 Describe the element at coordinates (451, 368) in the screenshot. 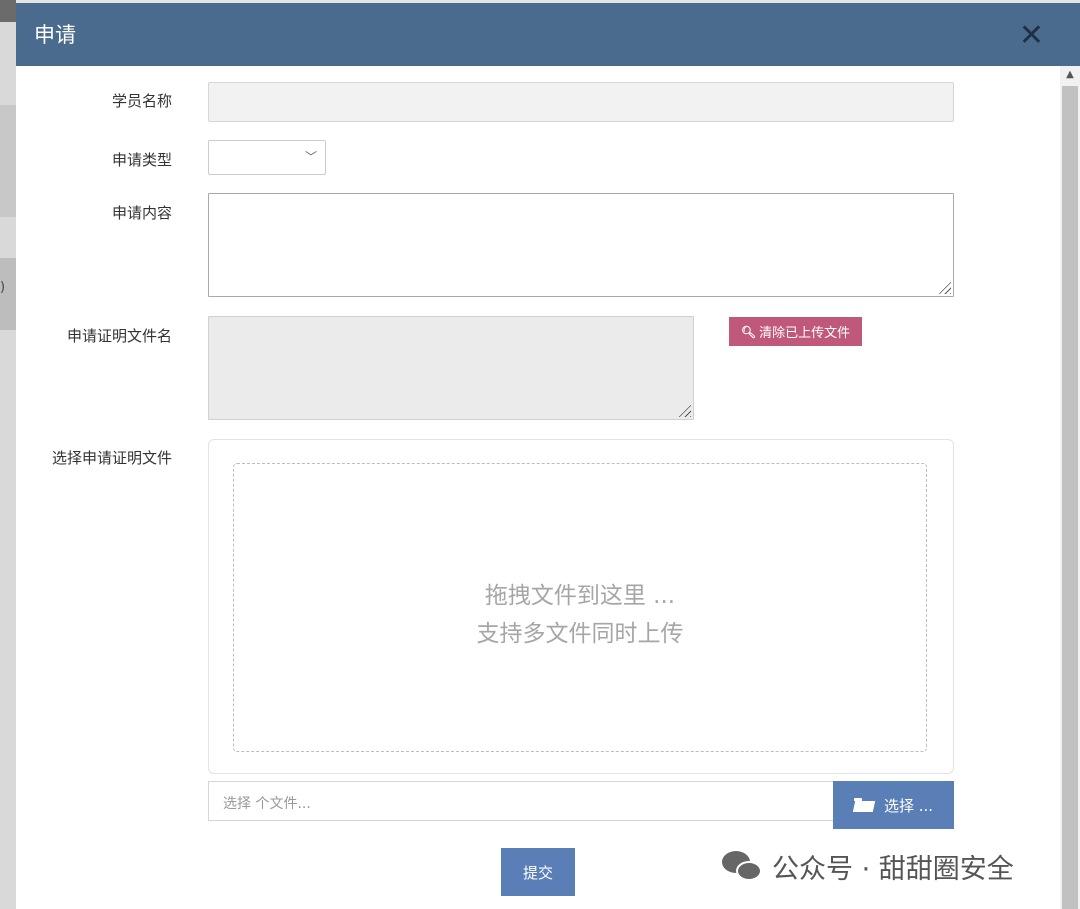

I see `proof-filename-textarea` at that location.